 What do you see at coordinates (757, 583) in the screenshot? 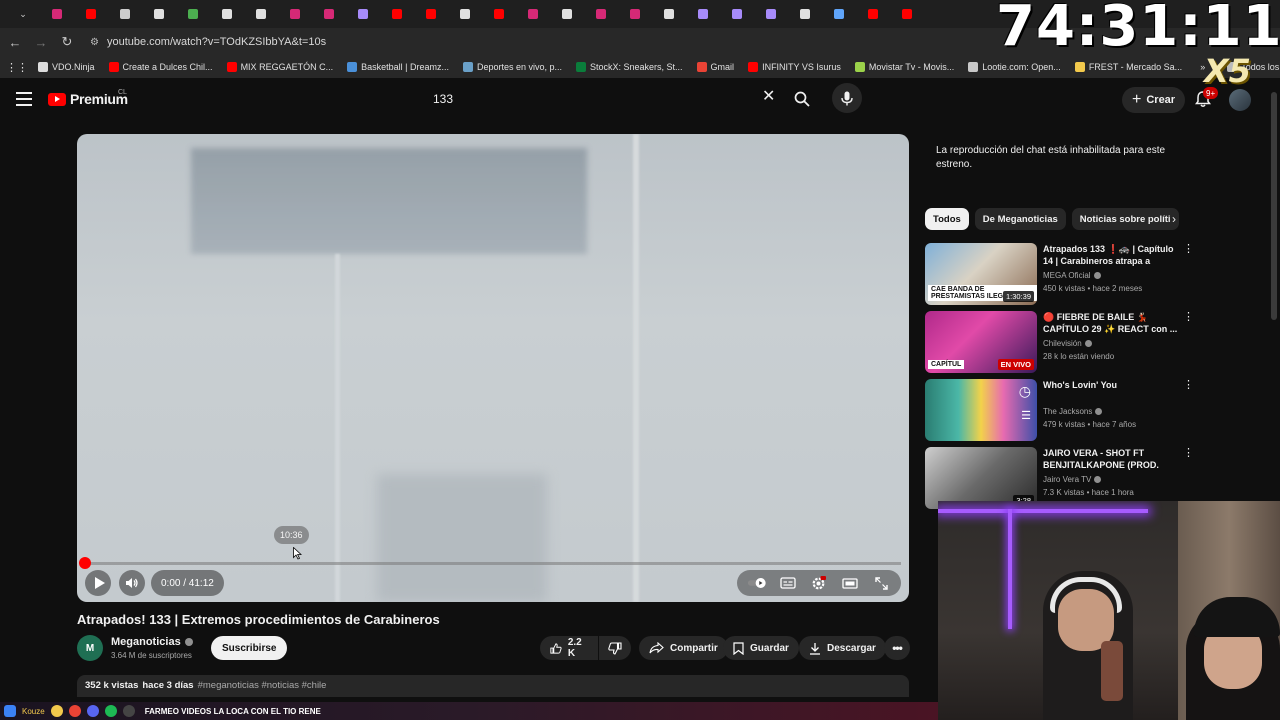
I see `autoplay-toggle` at bounding box center [757, 583].